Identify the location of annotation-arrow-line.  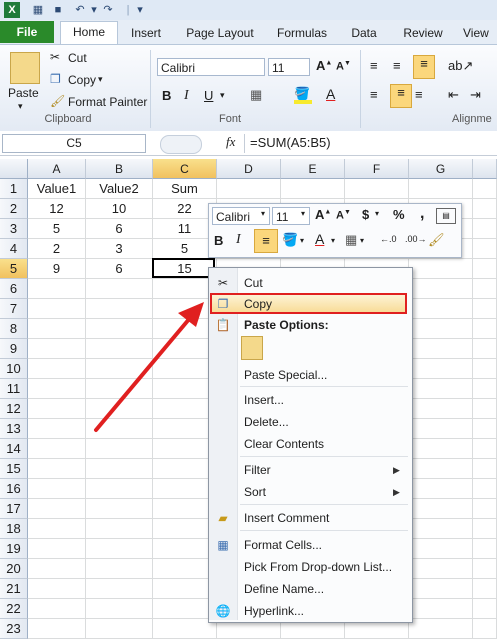
(143, 374).